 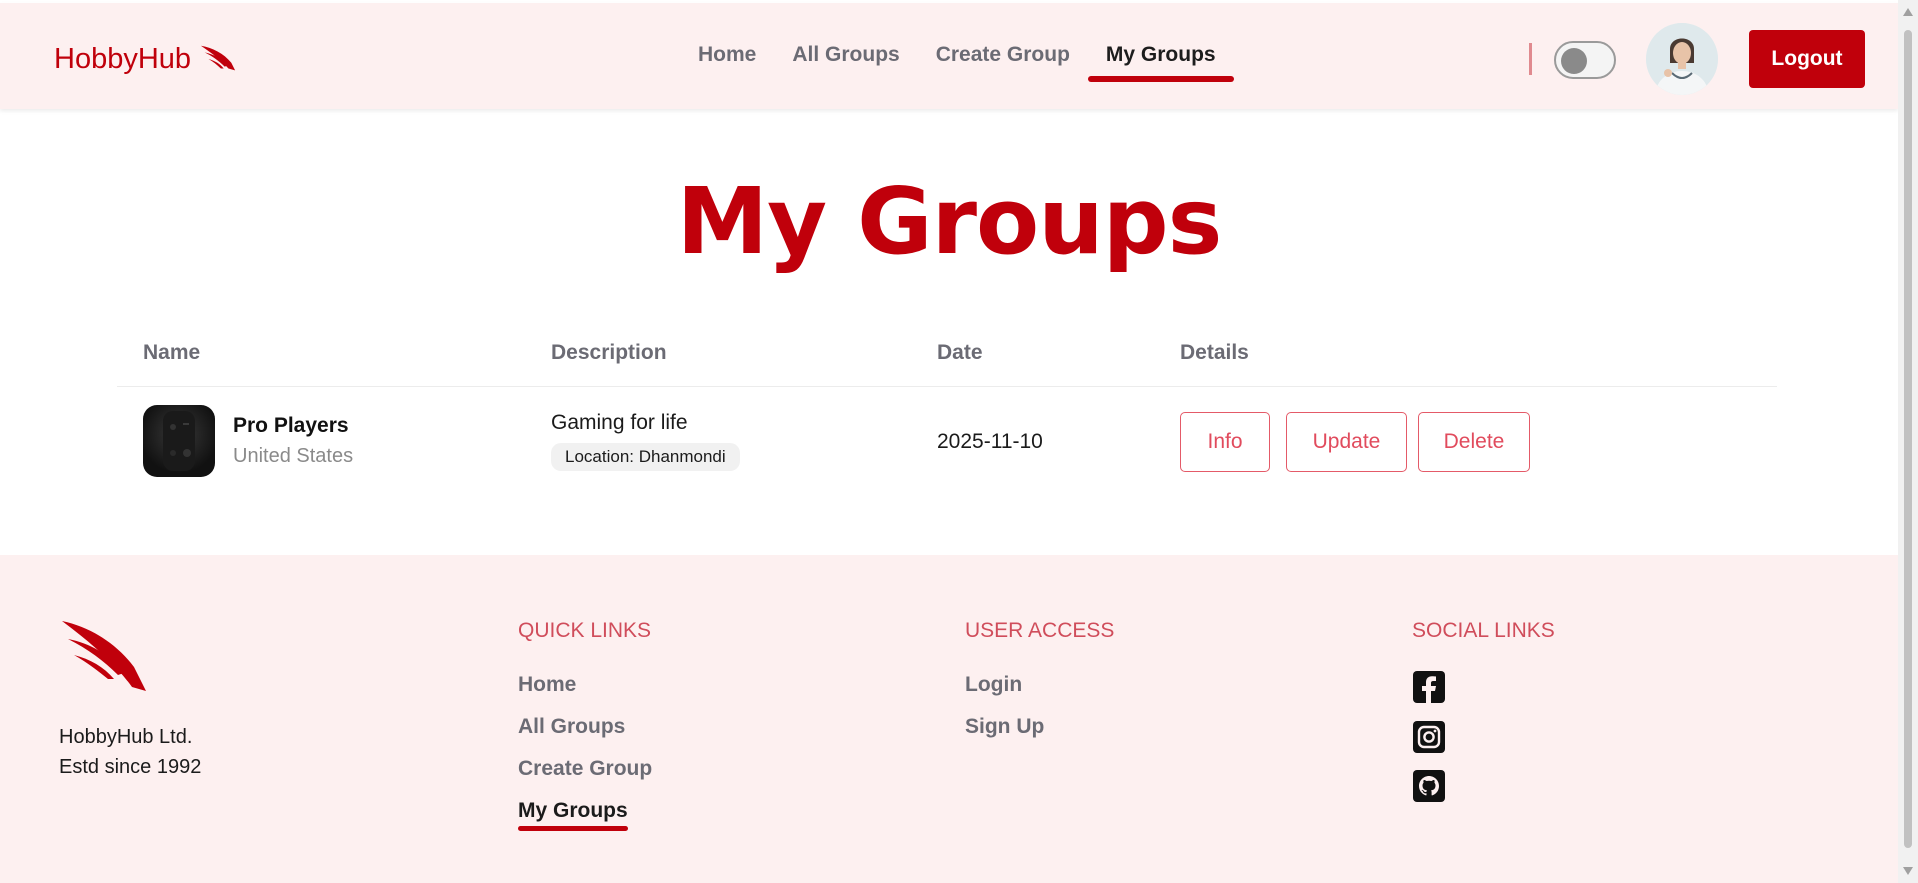 I want to click on gamepad-image, so click(x=179, y=441).